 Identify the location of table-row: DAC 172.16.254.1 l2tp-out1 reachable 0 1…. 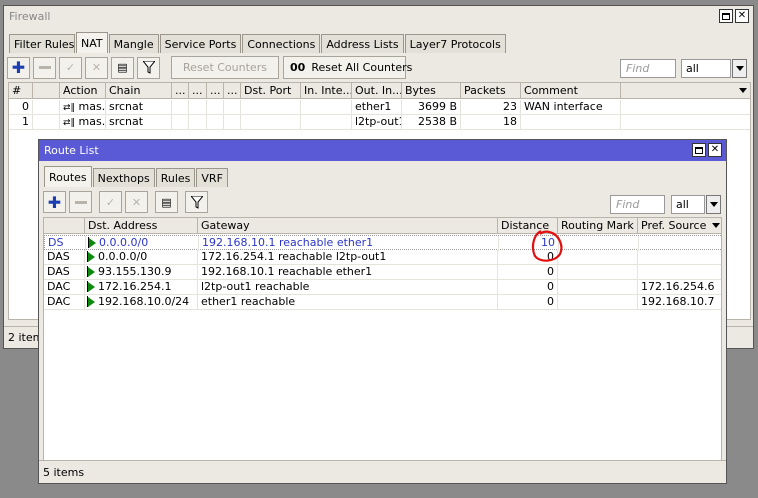
(382, 287).